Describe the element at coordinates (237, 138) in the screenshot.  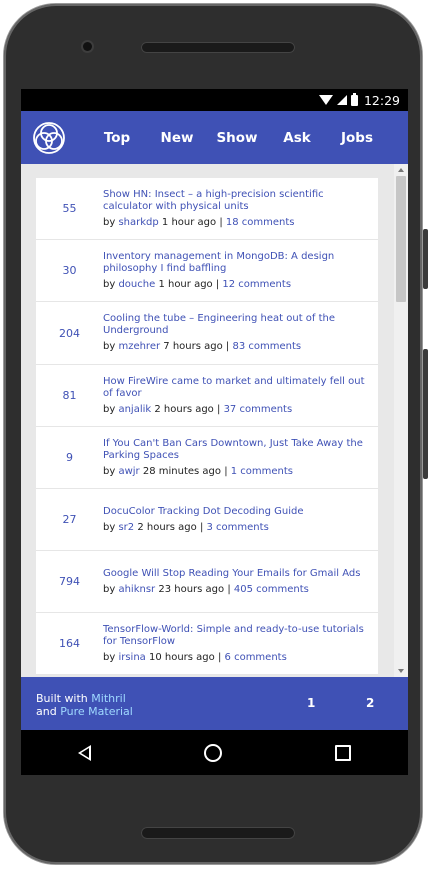
I see `nav-show: Show` at that location.